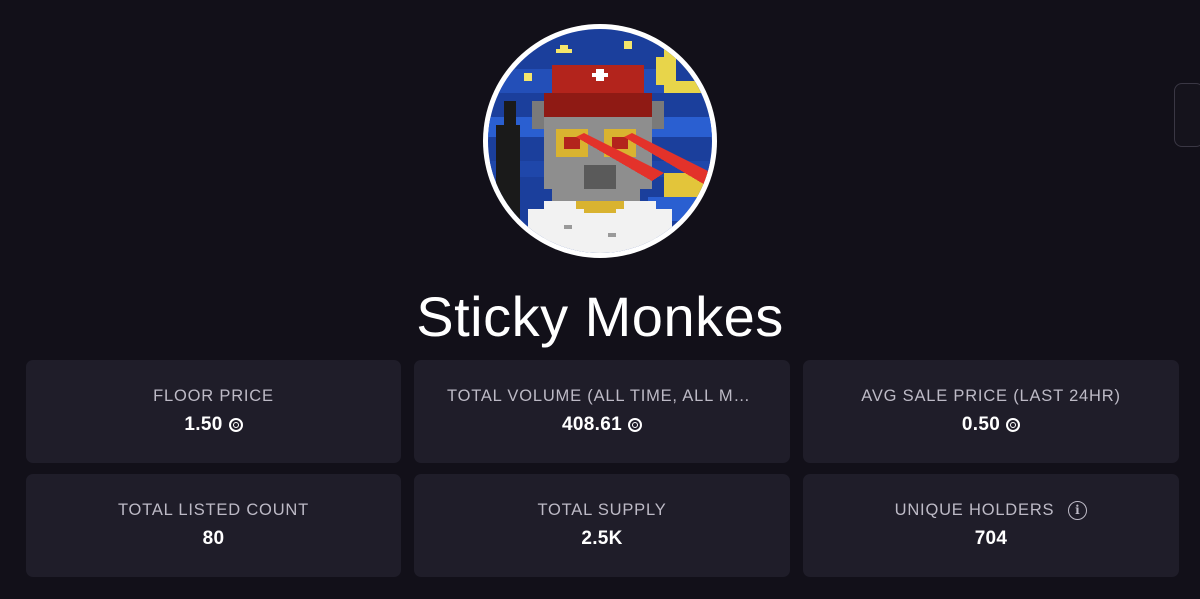 The height and width of the screenshot is (599, 1200). I want to click on collection-avatar, so click(600, 141).